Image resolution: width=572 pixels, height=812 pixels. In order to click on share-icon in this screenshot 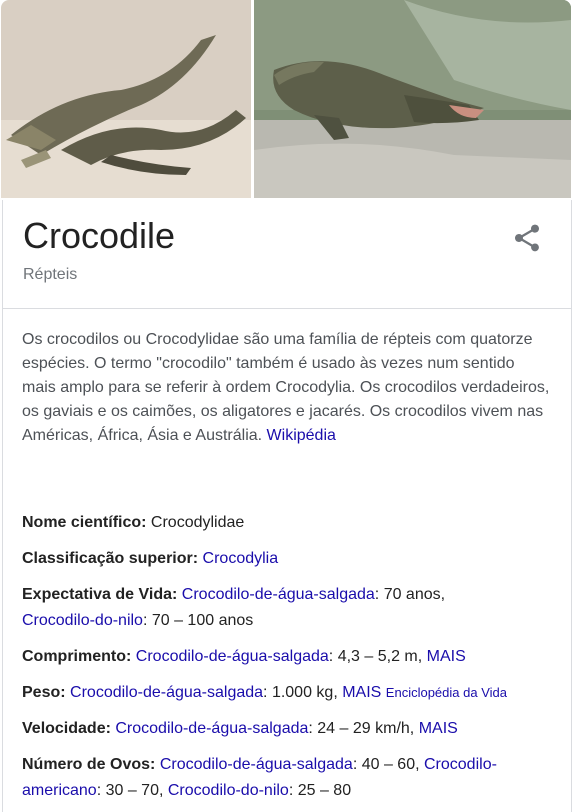, I will do `click(527, 238)`.